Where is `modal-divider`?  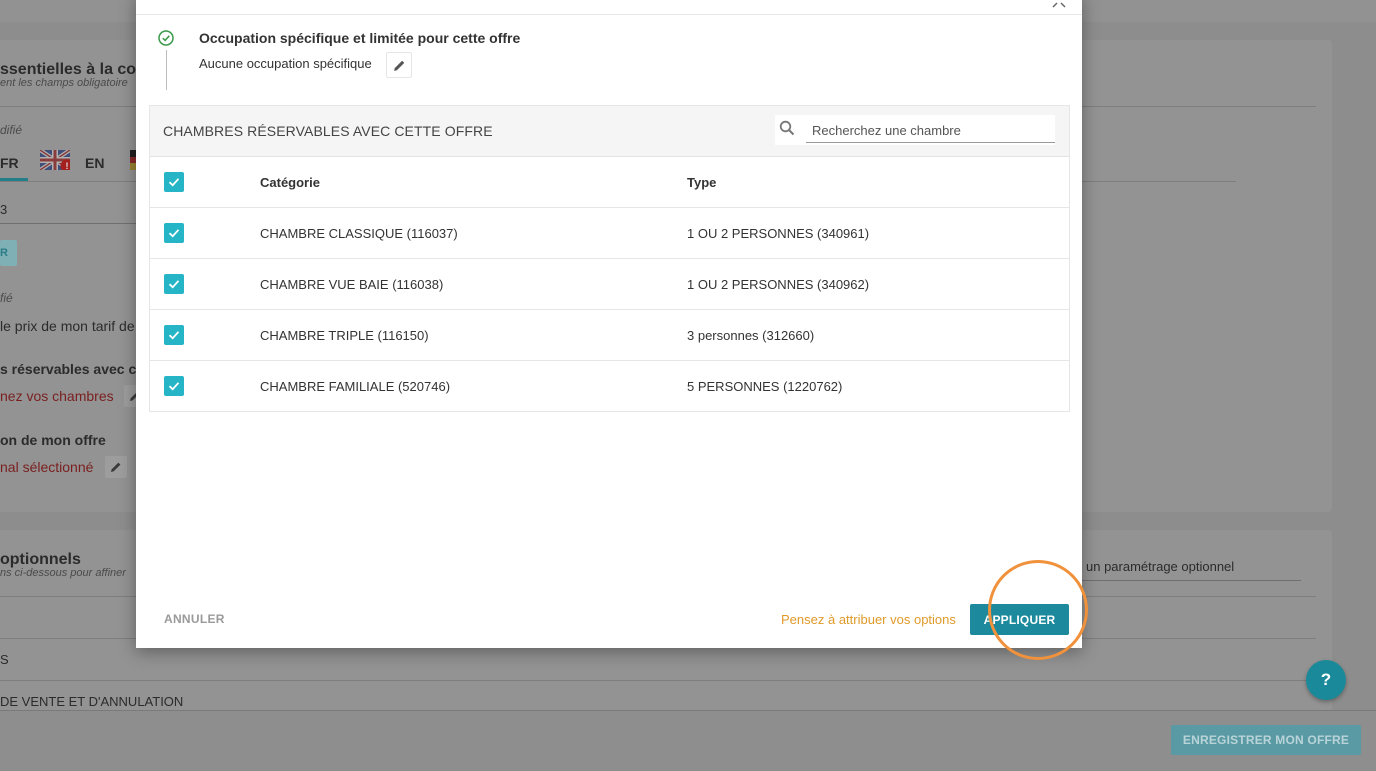
modal-divider is located at coordinates (609, 14).